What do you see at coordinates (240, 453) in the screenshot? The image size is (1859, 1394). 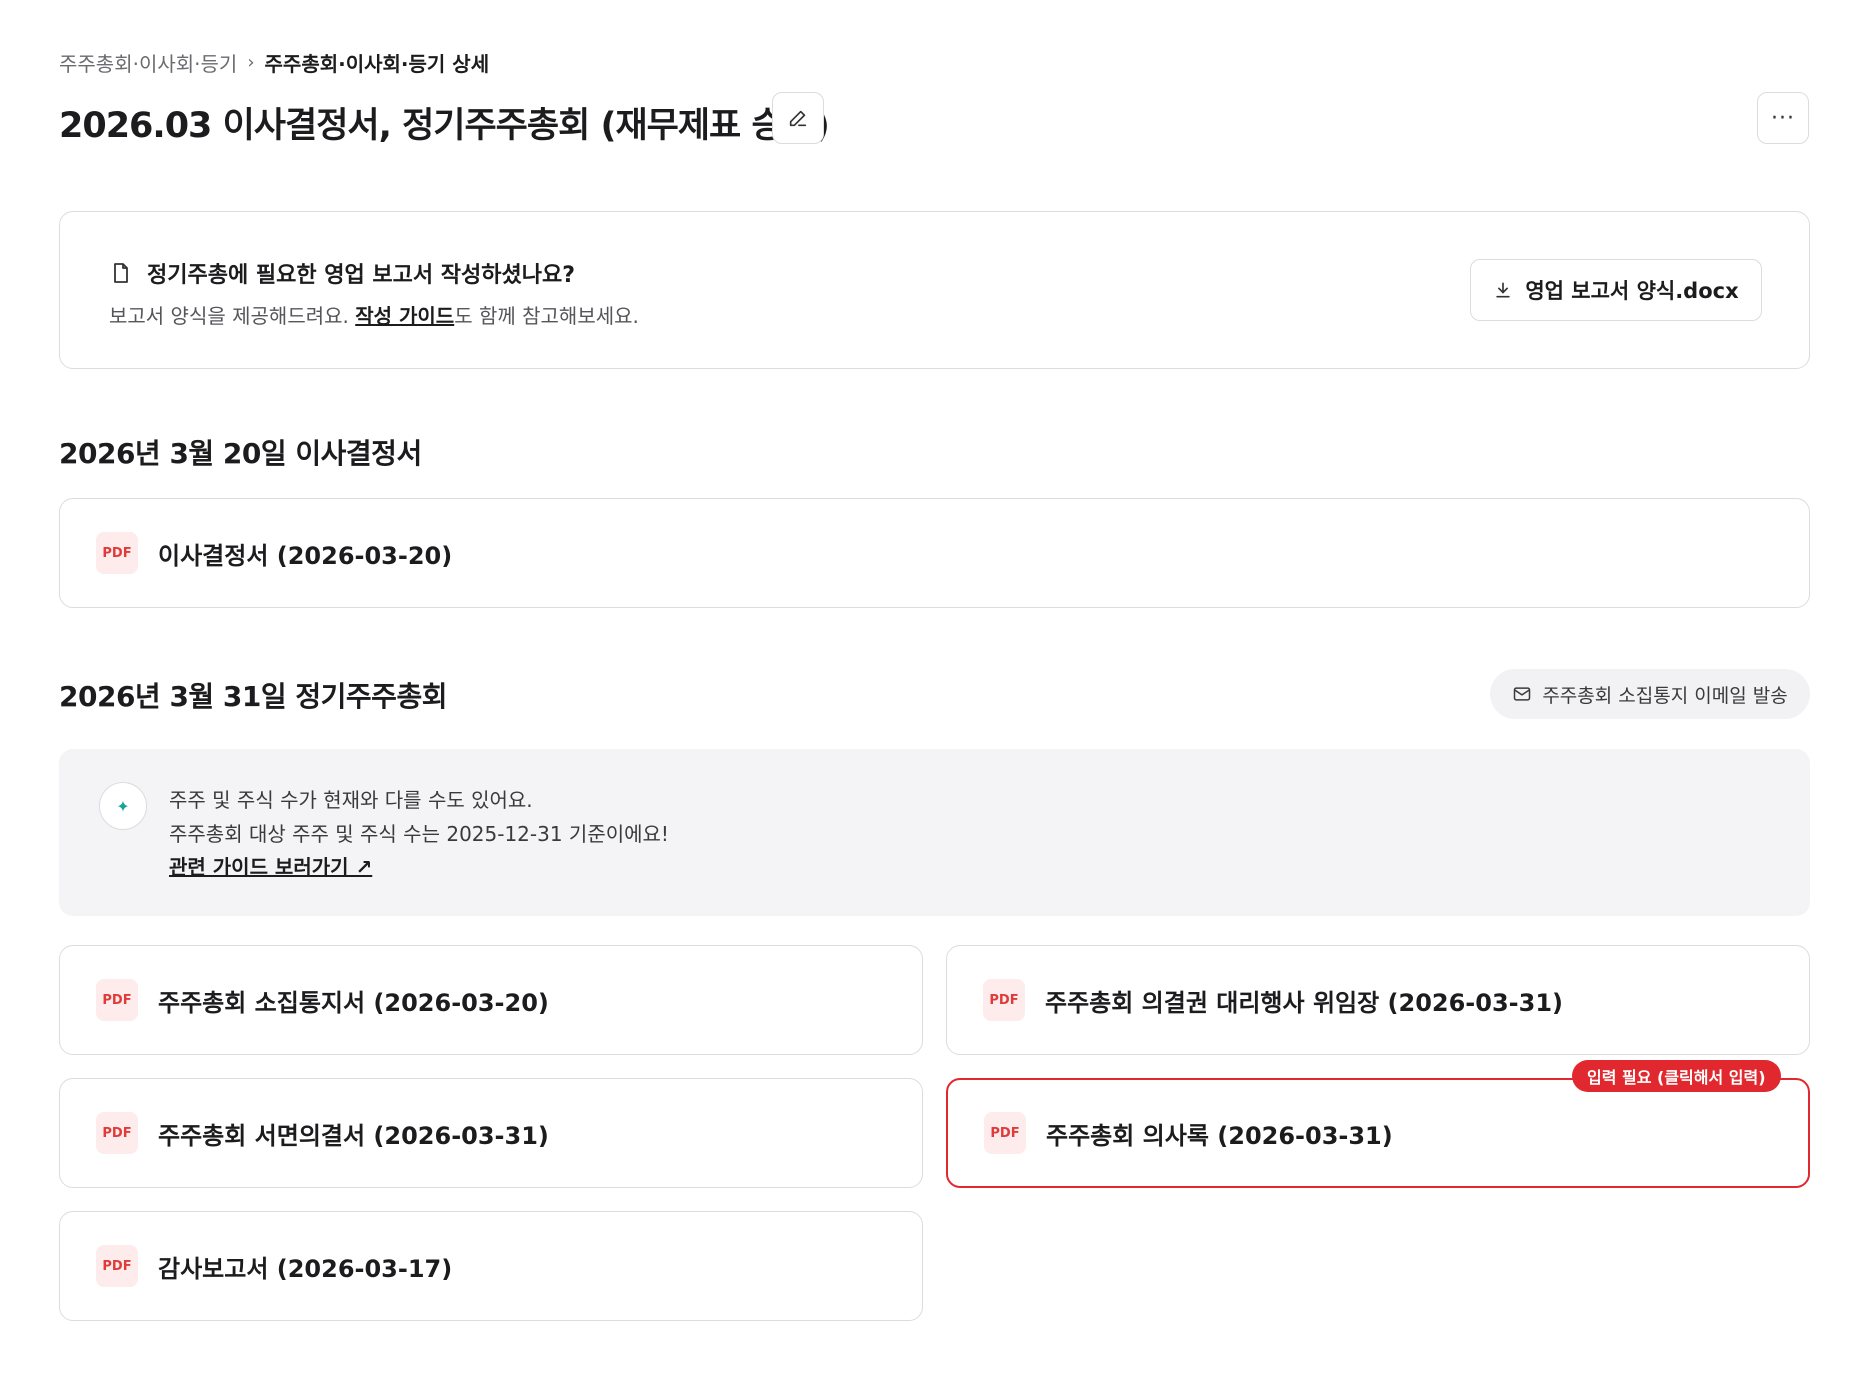 I see `section-board-resolution-title: 2026년 3월 20일 이사결정서` at bounding box center [240, 453].